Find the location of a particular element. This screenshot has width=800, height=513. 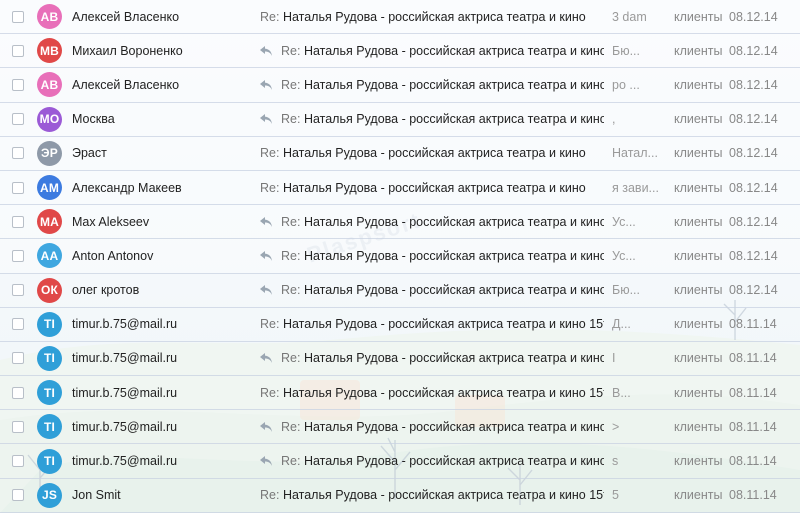

avatar: ЭР is located at coordinates (49, 153).